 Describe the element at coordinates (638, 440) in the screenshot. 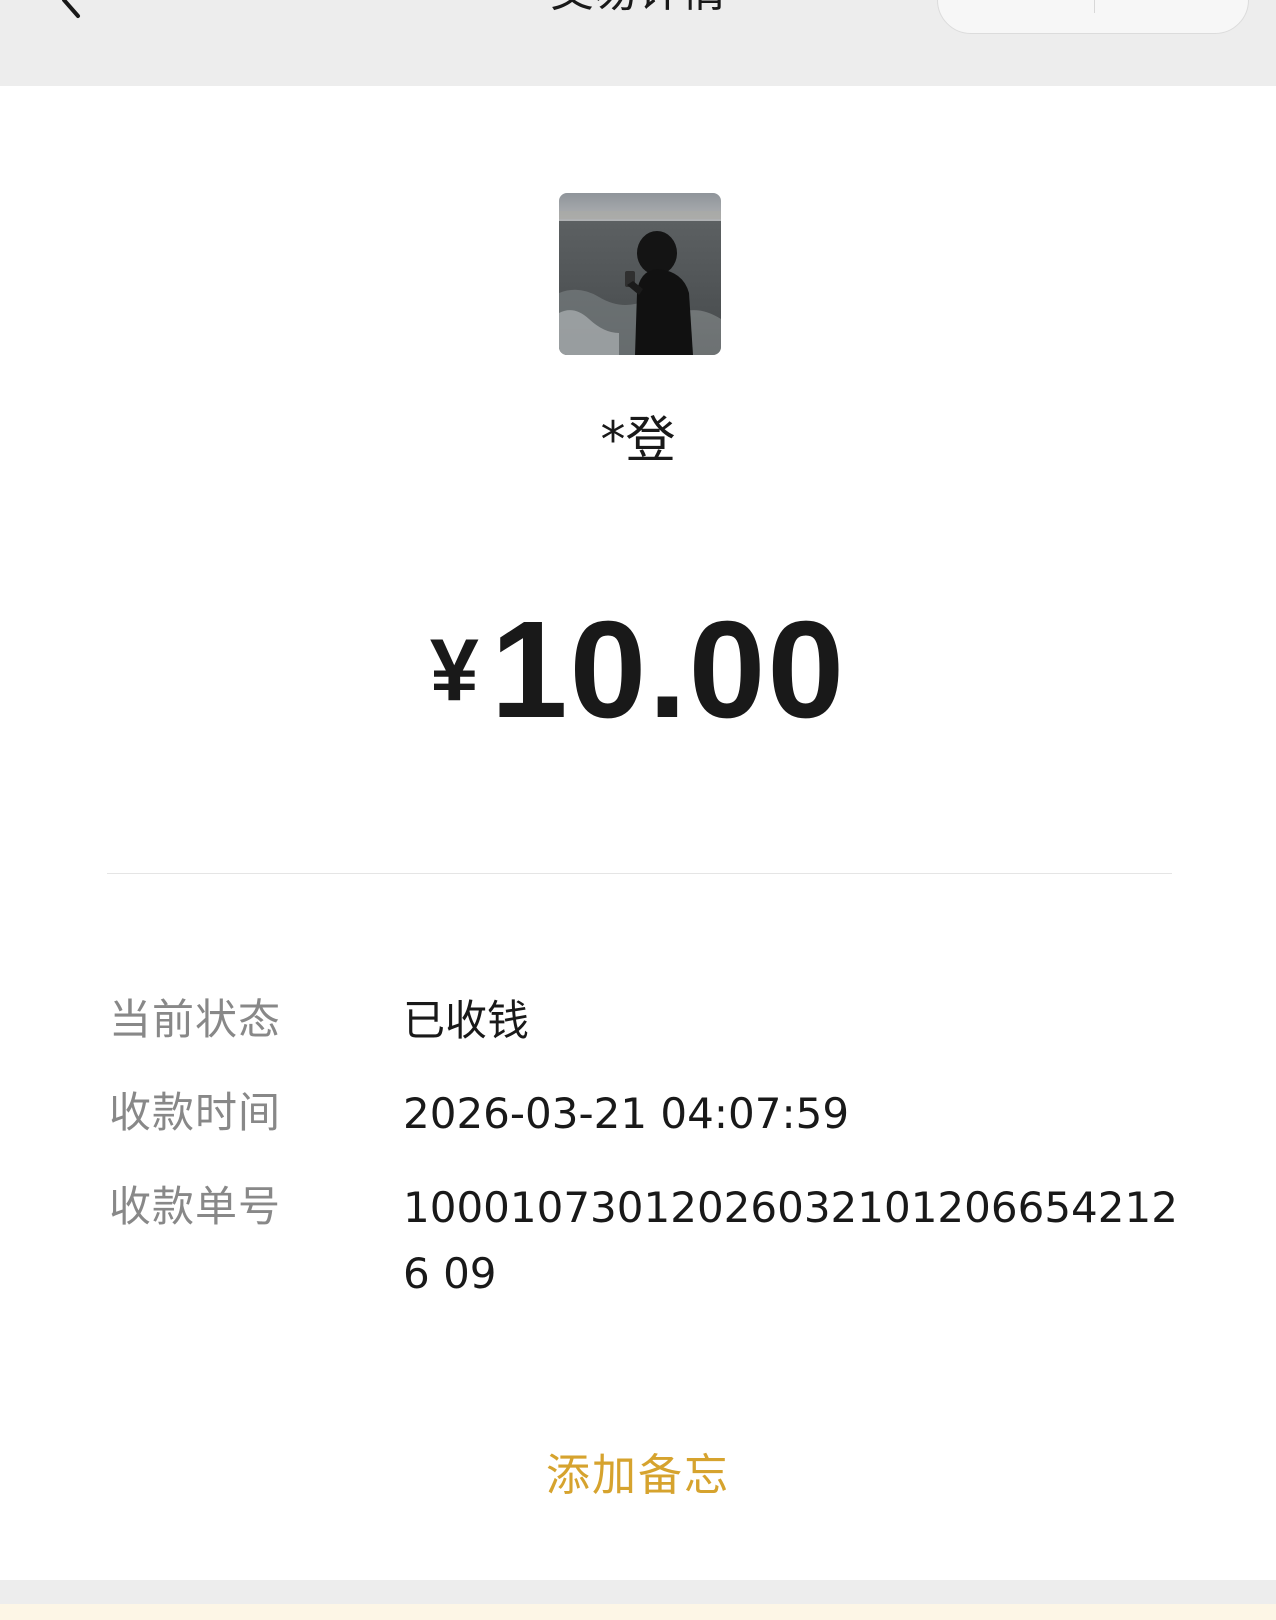

I see `payer-name: *登` at that location.